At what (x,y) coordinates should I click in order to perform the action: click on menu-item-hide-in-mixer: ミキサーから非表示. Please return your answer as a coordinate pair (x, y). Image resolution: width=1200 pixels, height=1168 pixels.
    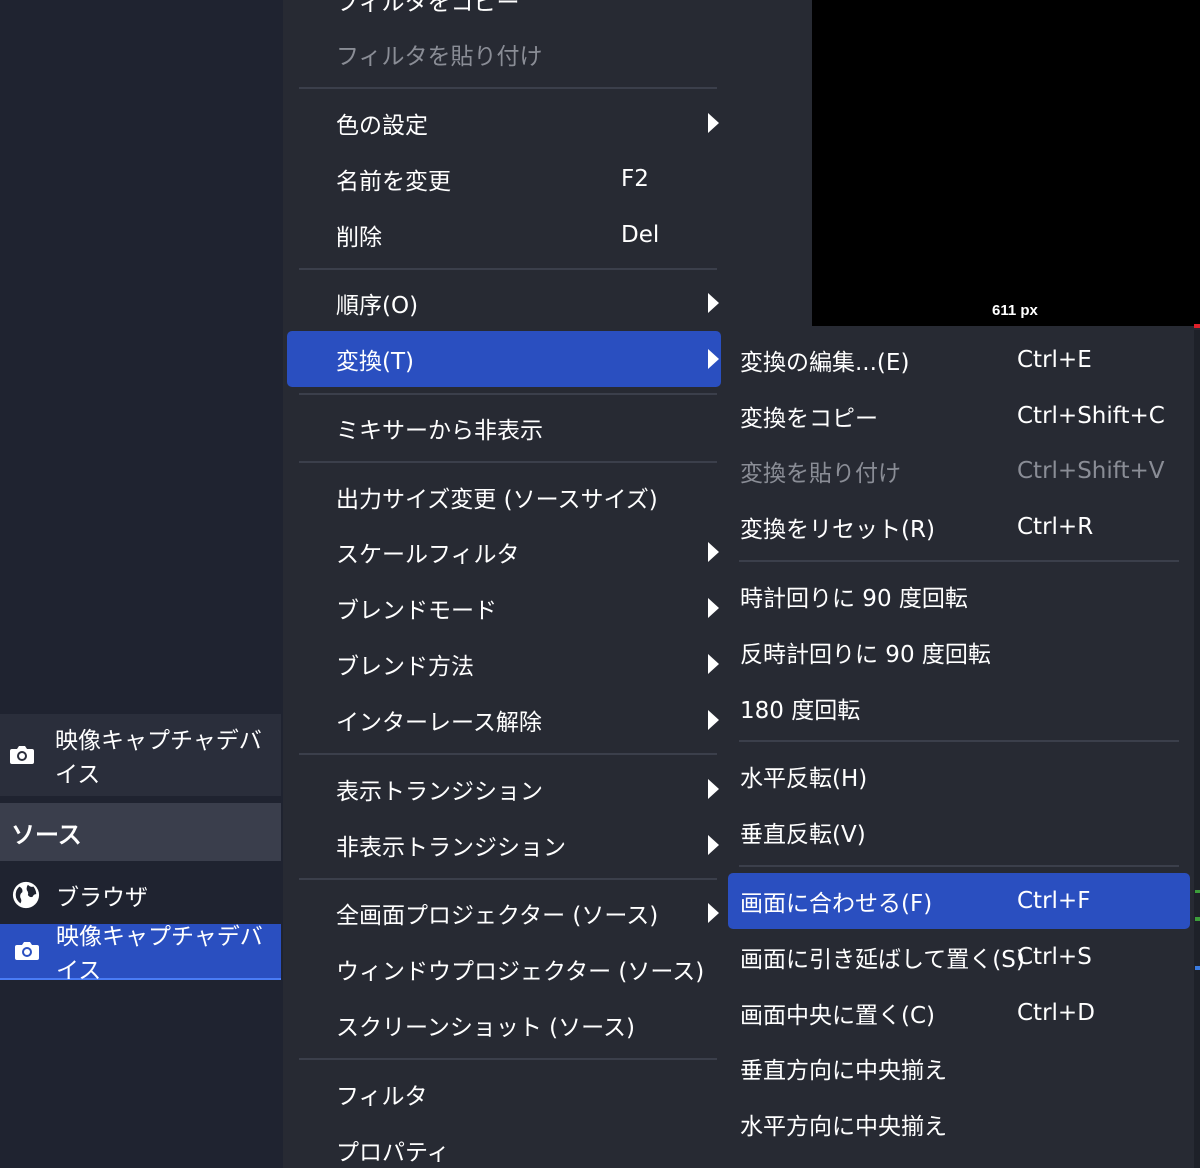
    Looking at the image, I should click on (504, 428).